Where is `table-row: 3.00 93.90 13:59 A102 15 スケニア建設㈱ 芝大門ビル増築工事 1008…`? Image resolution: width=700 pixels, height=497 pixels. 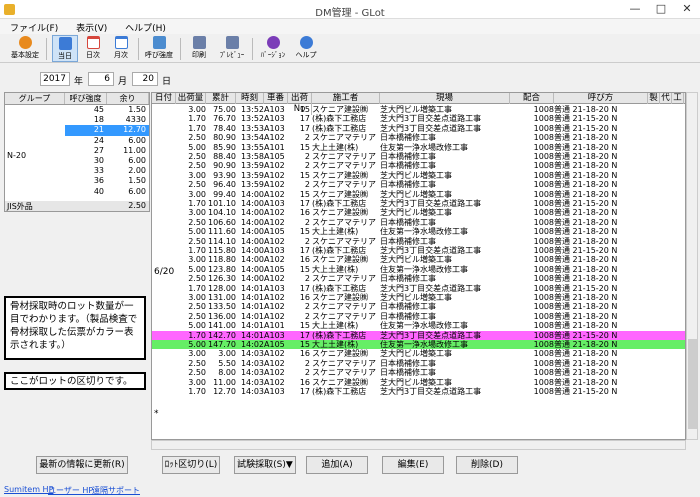 table-row: 3.00 93.90 13:59 A102 15 スケニア建設㈱ 芝大門ビル増築工事 1008… is located at coordinates (418, 175).